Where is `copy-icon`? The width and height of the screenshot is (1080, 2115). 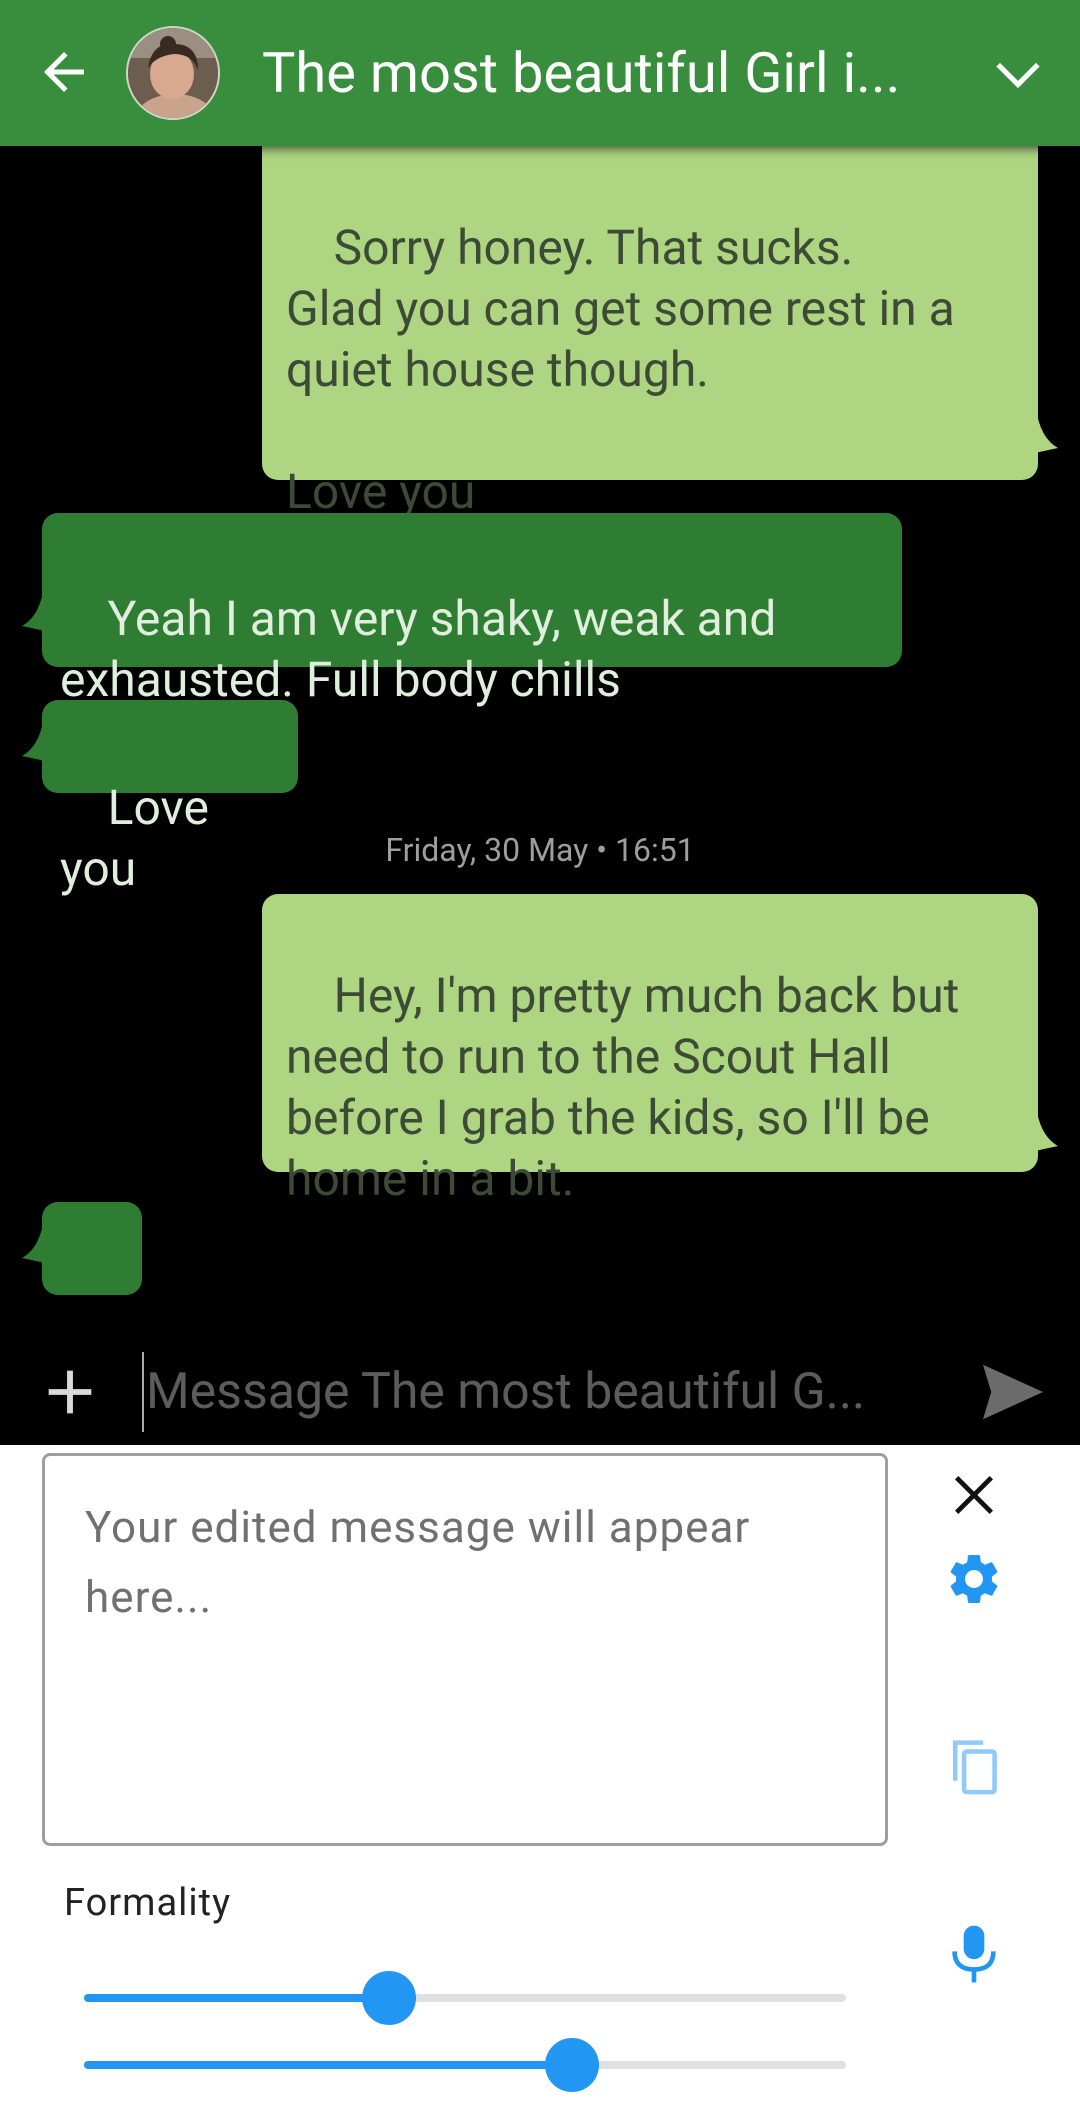 copy-icon is located at coordinates (974, 1767).